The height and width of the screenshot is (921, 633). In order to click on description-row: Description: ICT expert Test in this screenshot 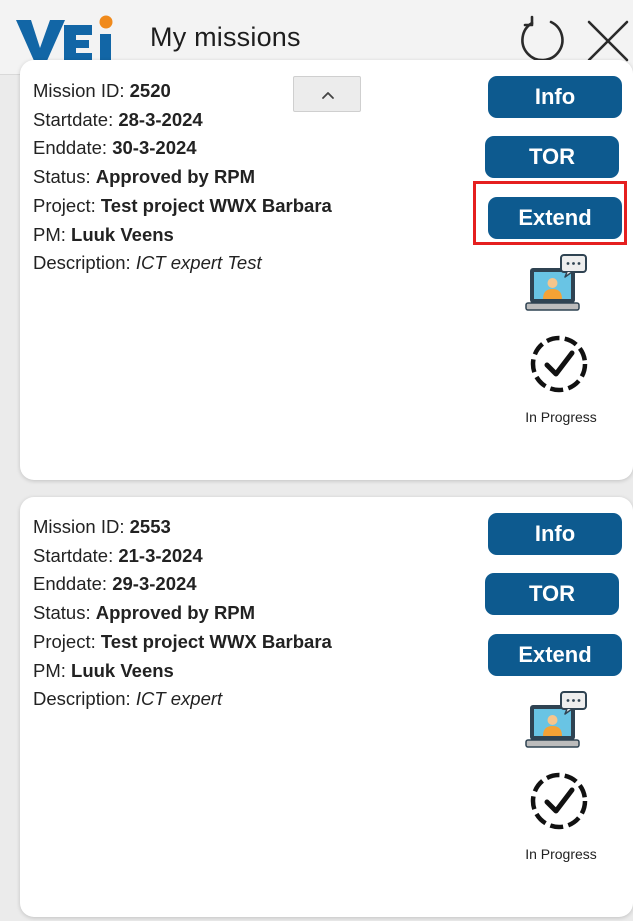, I will do `click(182, 263)`.